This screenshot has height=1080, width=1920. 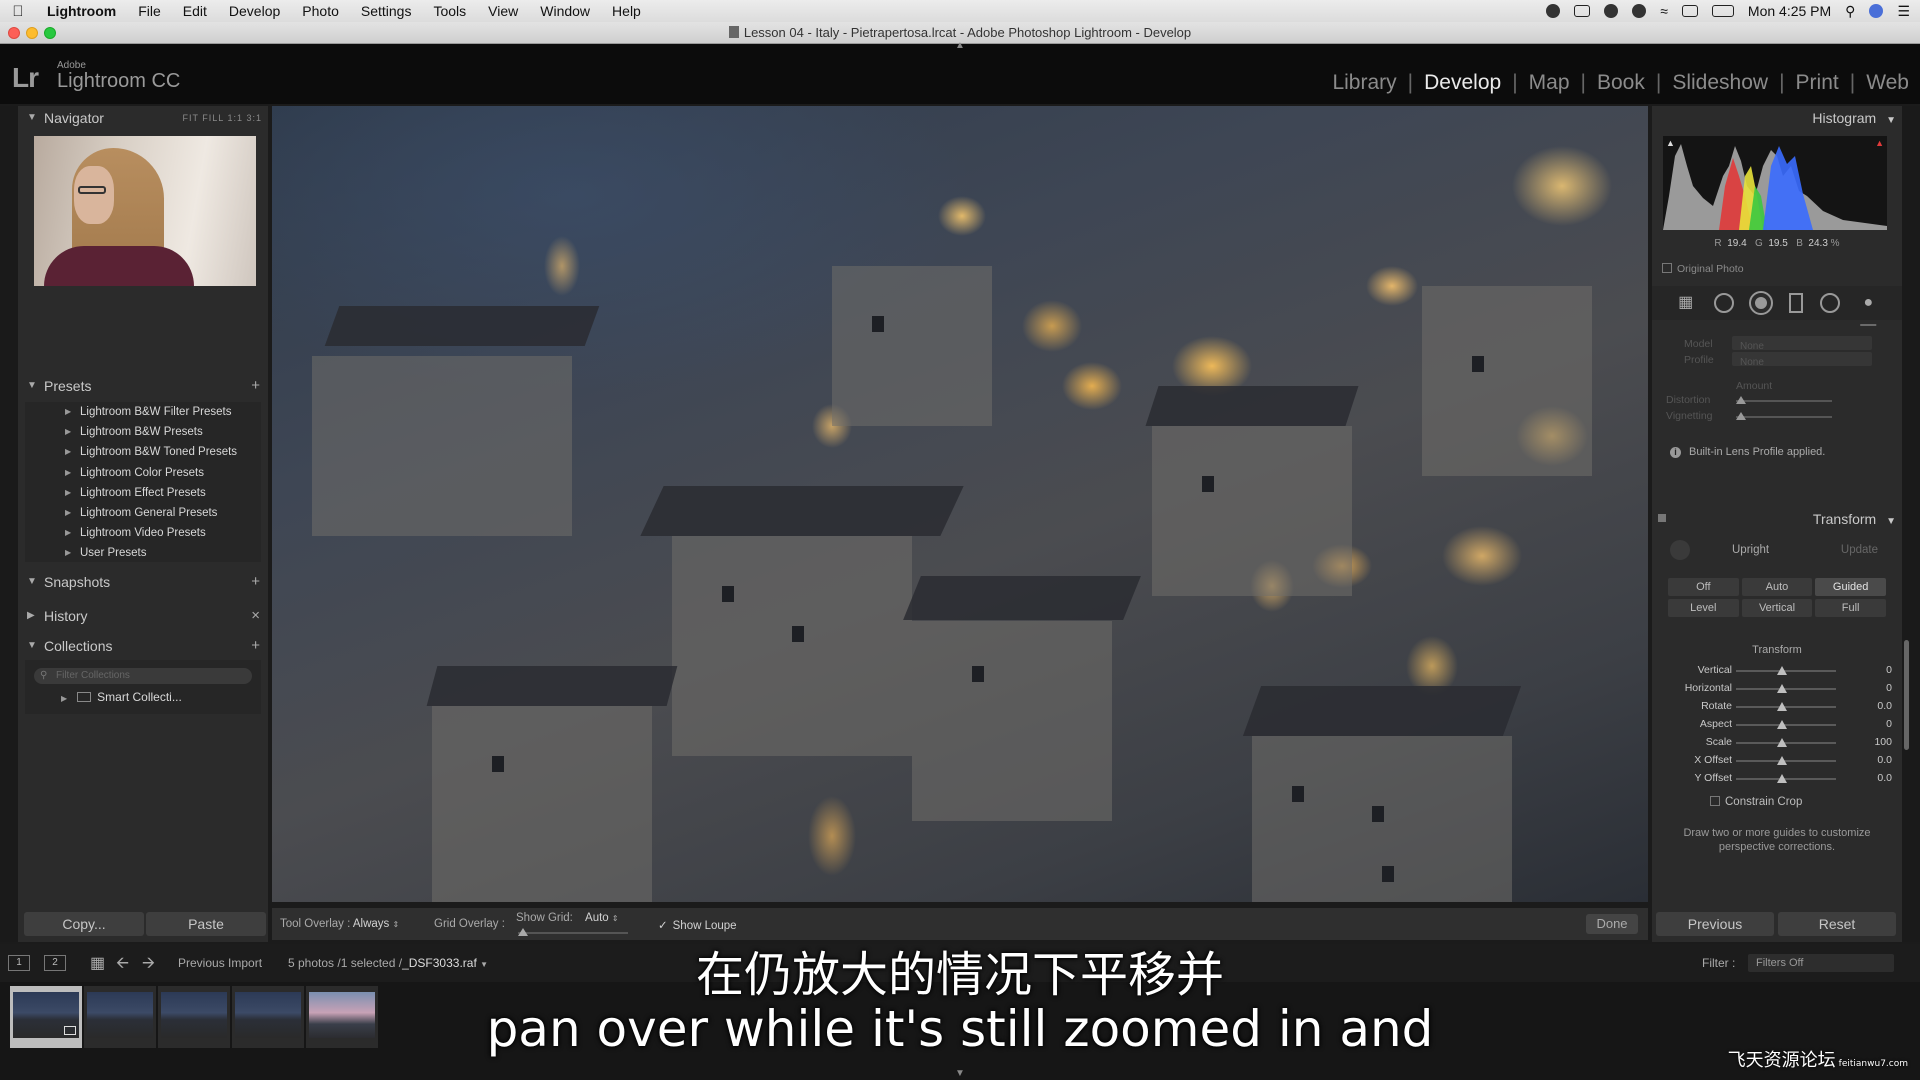 I want to click on upright-level-button: Level, so click(x=1703, y=608).